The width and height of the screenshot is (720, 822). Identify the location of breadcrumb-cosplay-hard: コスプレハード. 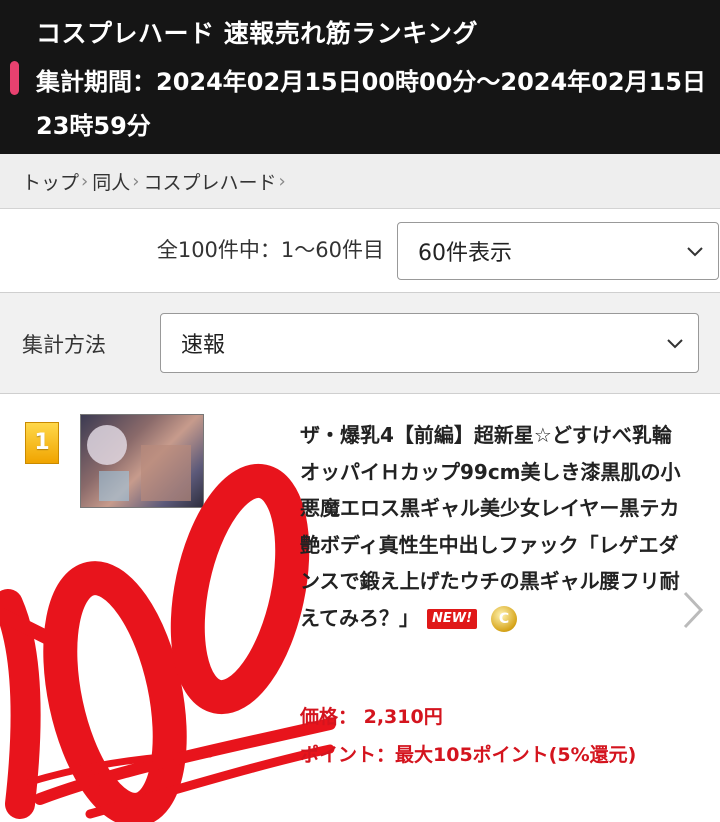
(209, 181).